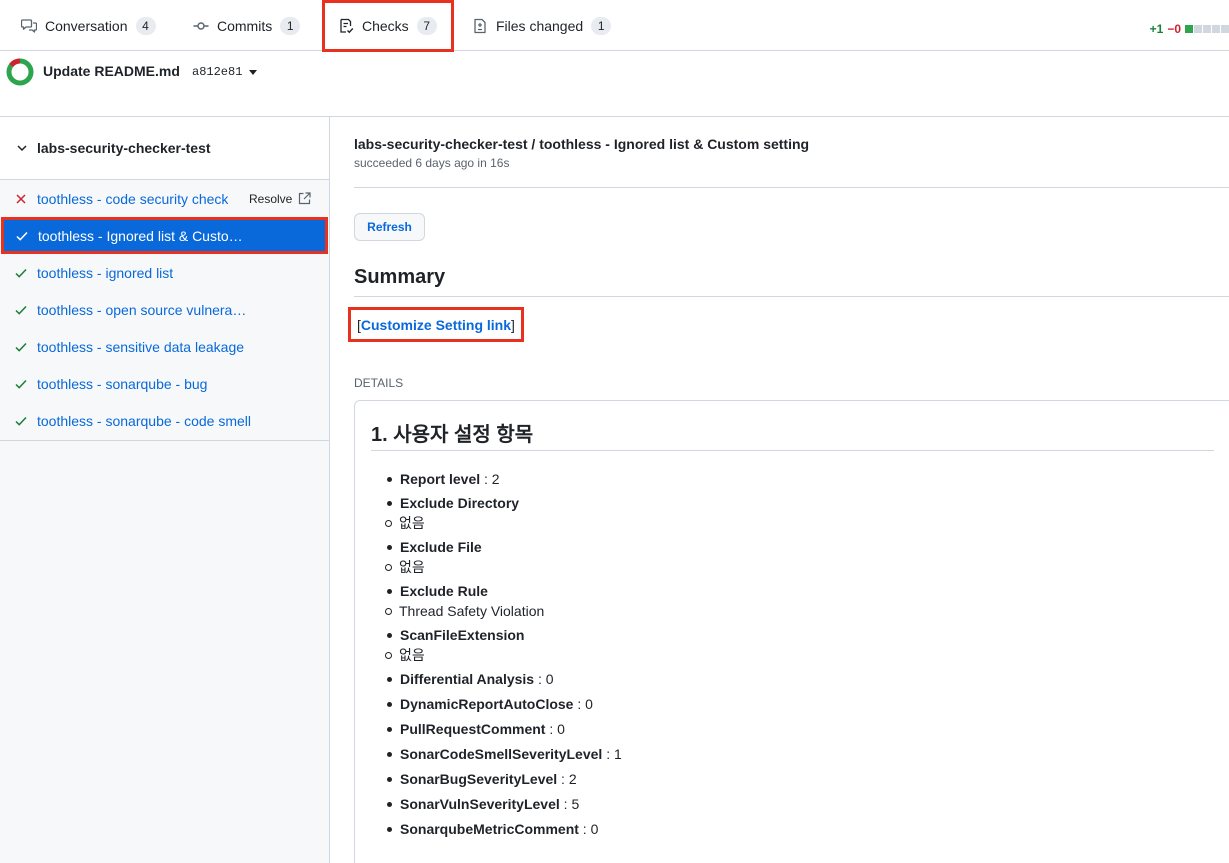 The image size is (1229, 863). Describe the element at coordinates (791, 804) in the screenshot. I see `list-item: SonarVulnSeverityLevel : 5` at that location.